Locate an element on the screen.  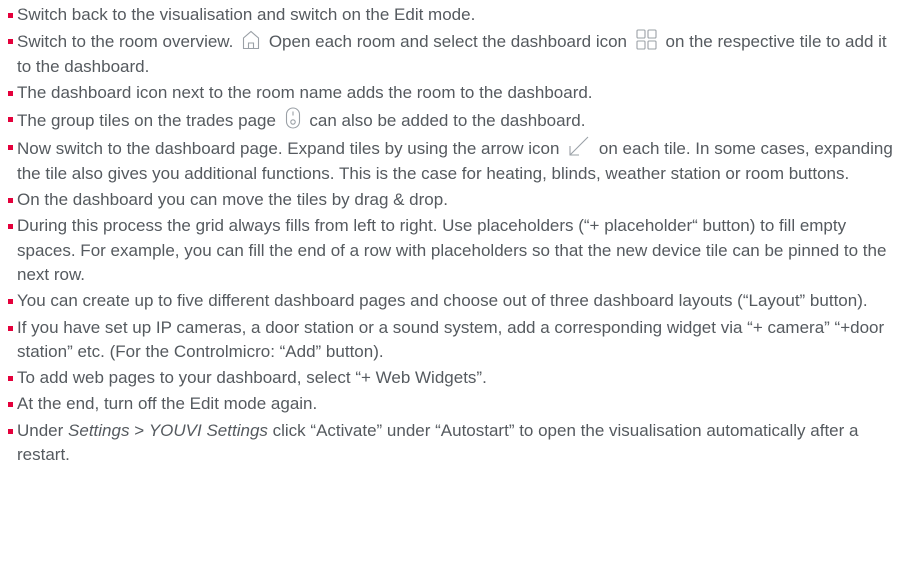
settings-path-text: Settings is located at coordinates (99, 430).